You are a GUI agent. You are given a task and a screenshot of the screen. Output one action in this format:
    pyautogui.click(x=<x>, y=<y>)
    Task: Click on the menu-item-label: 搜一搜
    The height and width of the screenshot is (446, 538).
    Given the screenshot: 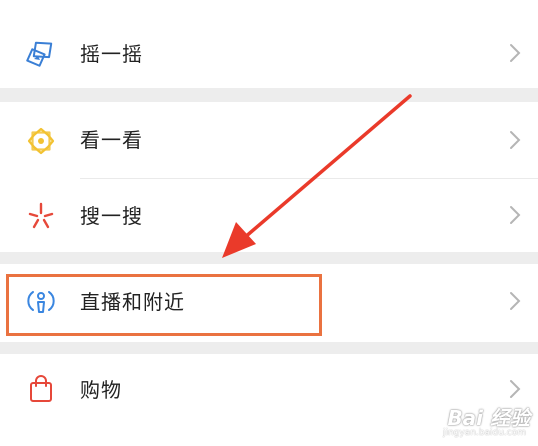 What is the action you would take?
    pyautogui.click(x=111, y=216)
    